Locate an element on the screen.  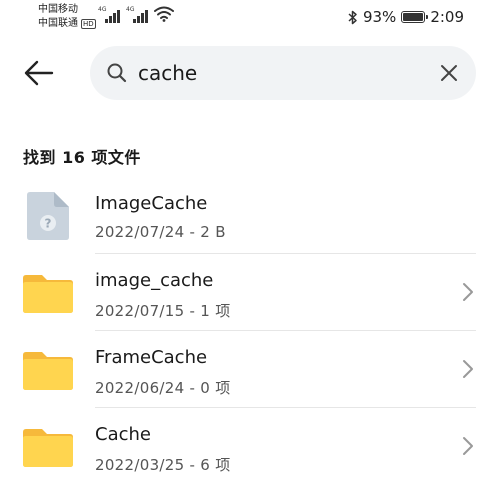
back-arrow-icon is located at coordinates (39, 73).